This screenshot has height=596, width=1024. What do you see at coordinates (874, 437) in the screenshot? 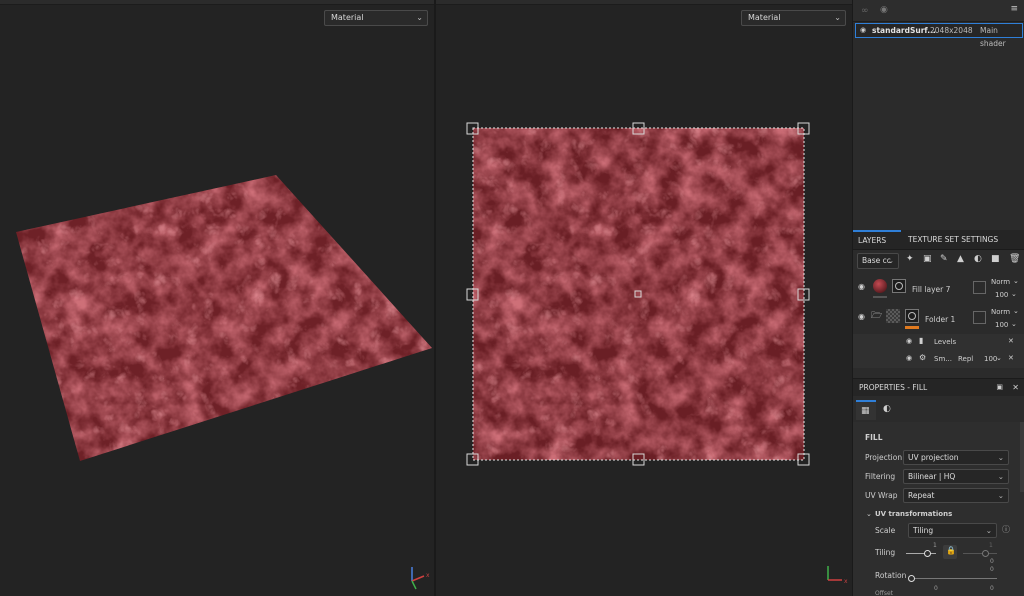
I see `section-fill-title: FILL` at bounding box center [874, 437].